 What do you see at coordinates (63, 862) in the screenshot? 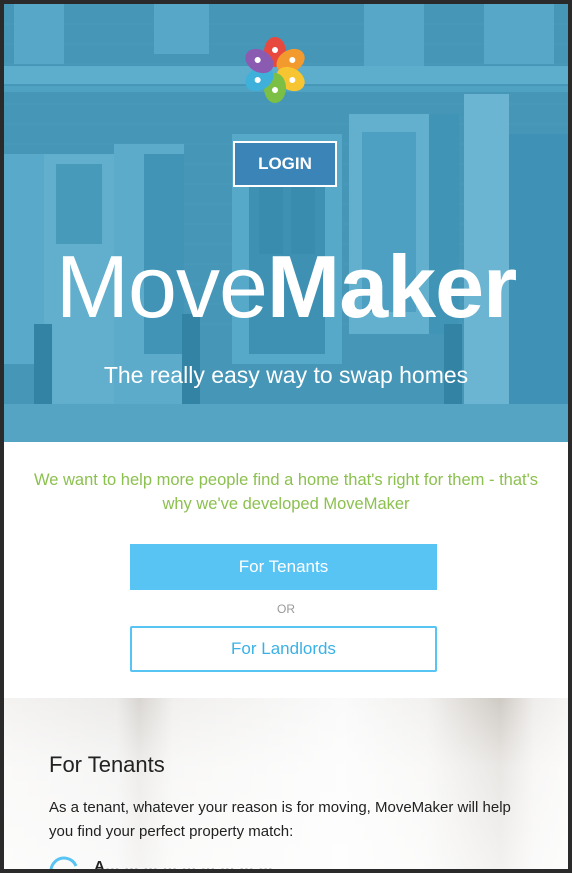
I see `check-circle-icon` at bounding box center [63, 862].